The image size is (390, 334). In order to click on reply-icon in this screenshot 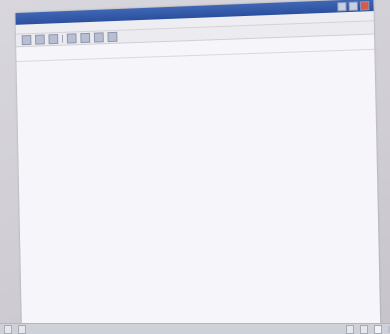, I will do `click(26, 40)`.